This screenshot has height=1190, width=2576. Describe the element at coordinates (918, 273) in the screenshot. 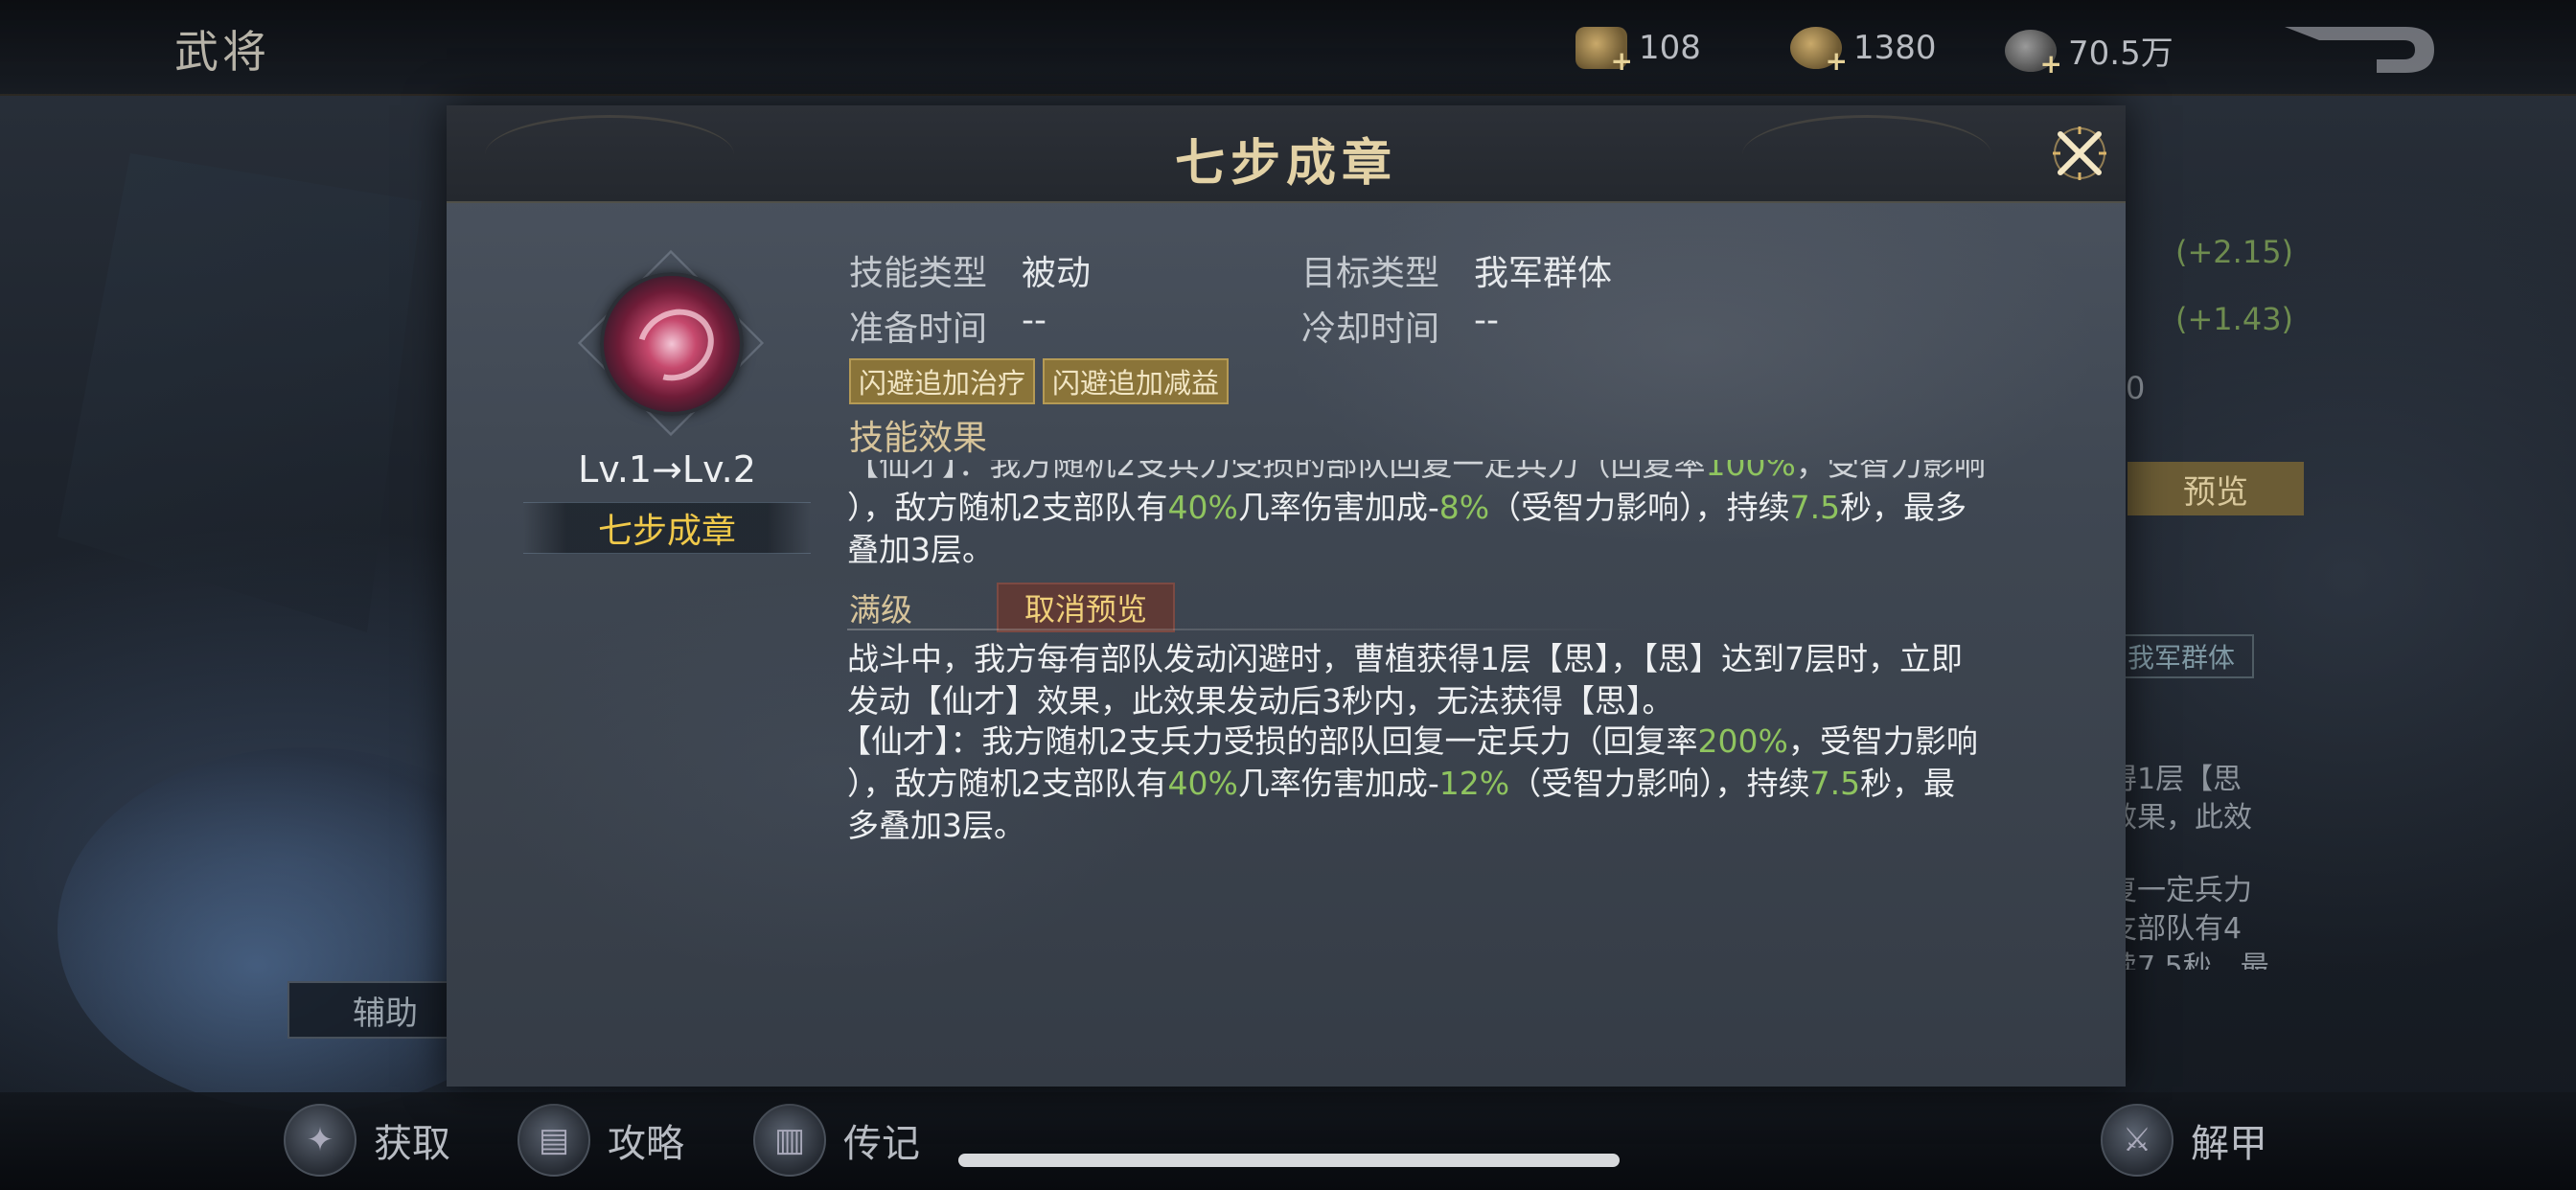

I see `skill-type-label: 技能类型` at that location.